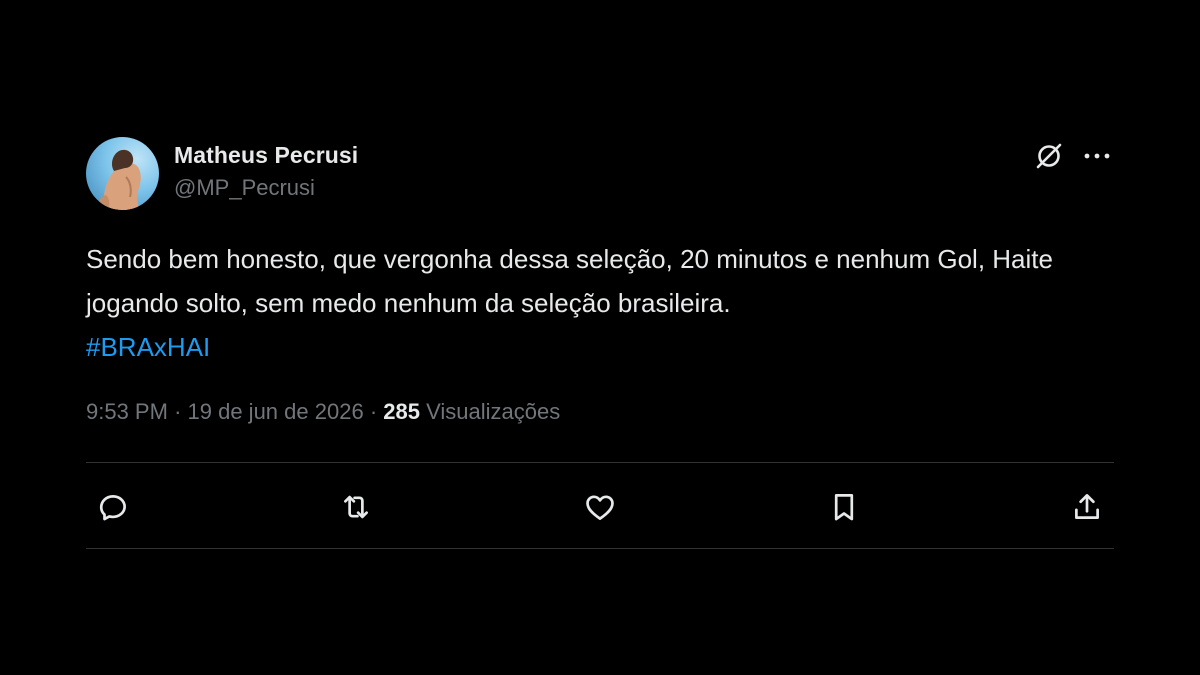 The image size is (1200, 675). What do you see at coordinates (119, 179) in the screenshot?
I see `avatar-image` at bounding box center [119, 179].